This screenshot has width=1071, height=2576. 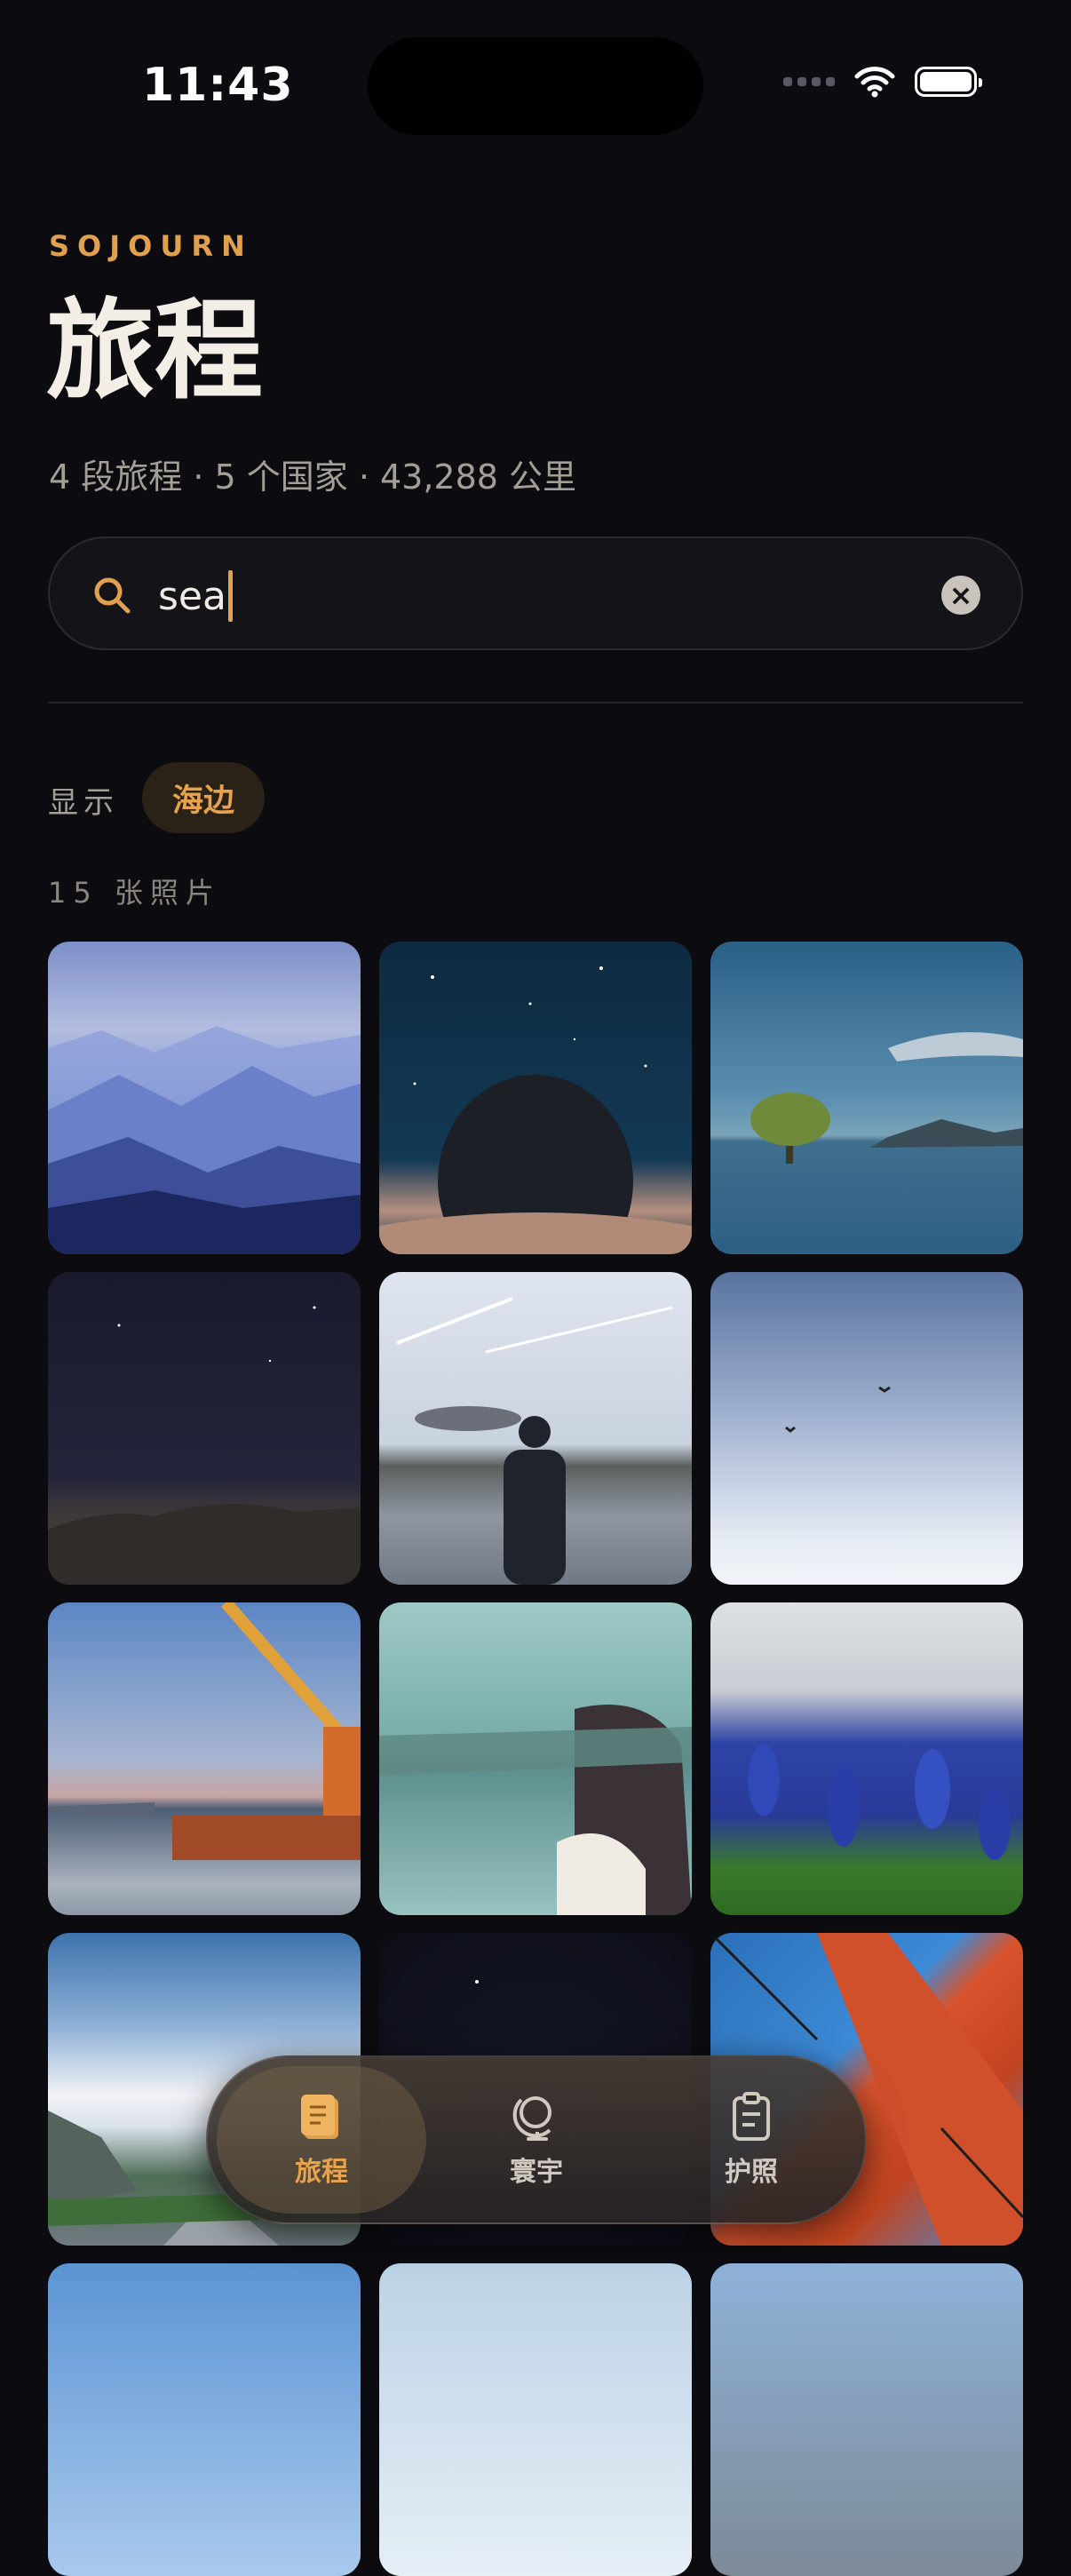 I want to click on status-time: 11:43, so click(x=218, y=85).